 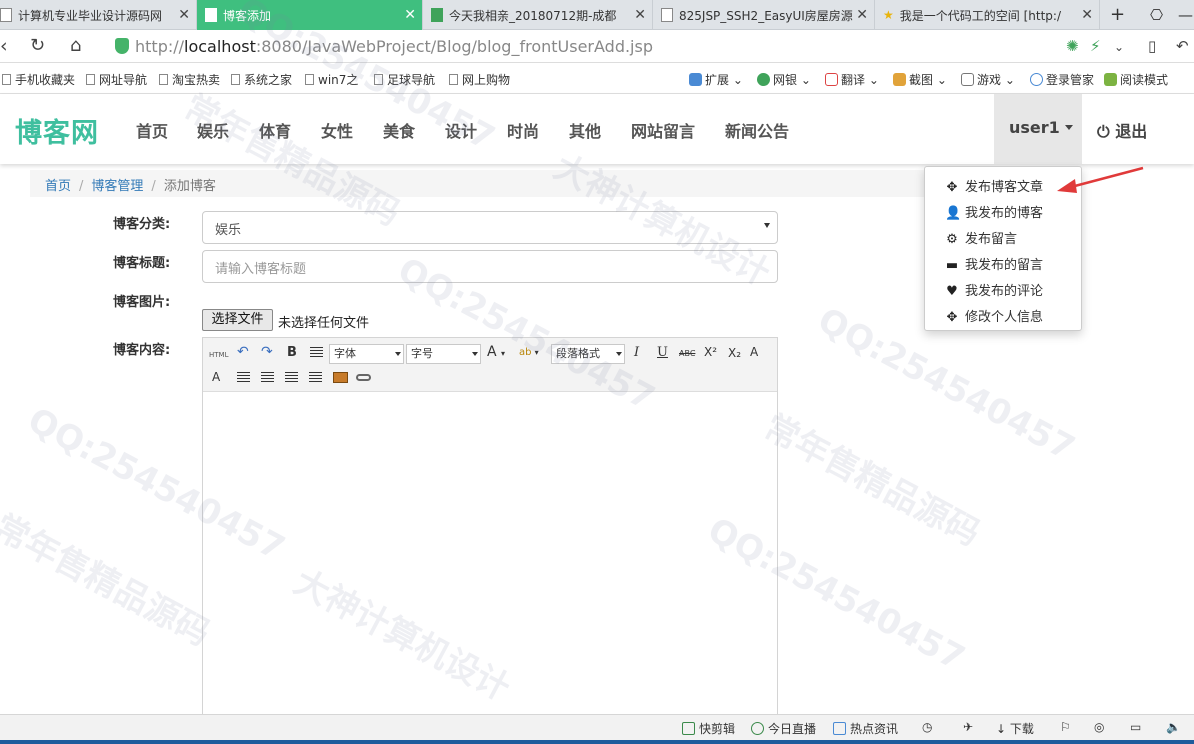 I want to click on superscript-button: X², so click(x=710, y=352).